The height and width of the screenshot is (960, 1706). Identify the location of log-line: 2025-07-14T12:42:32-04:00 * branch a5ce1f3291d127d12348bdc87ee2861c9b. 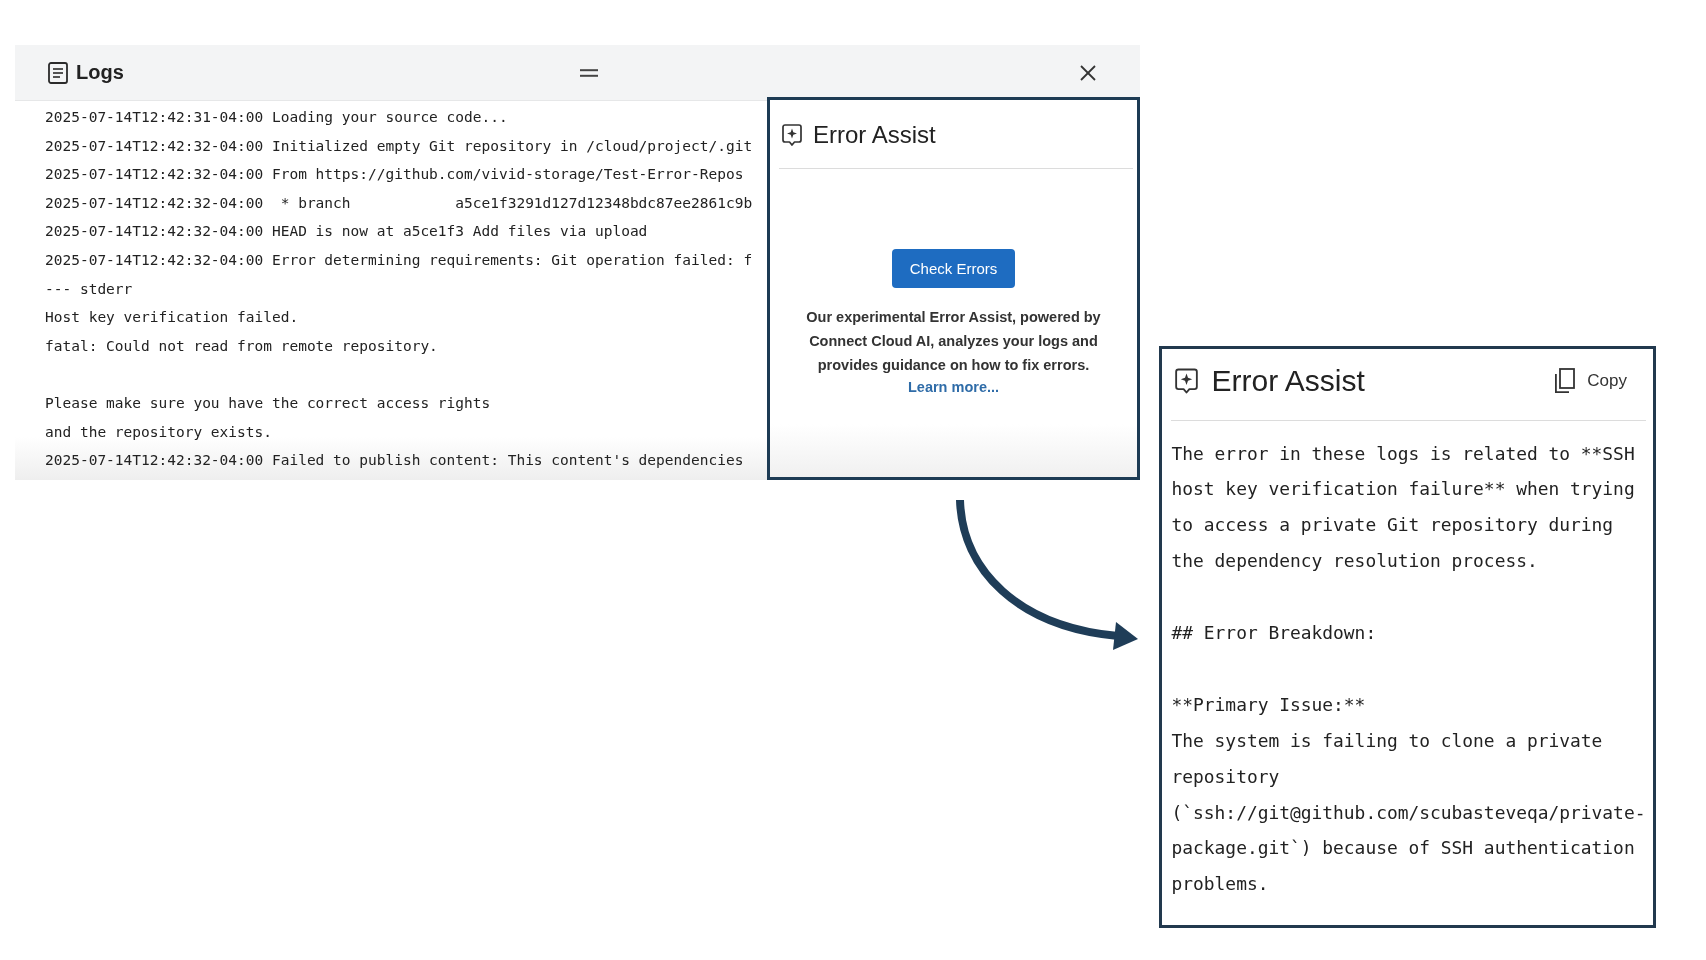
(399, 203).